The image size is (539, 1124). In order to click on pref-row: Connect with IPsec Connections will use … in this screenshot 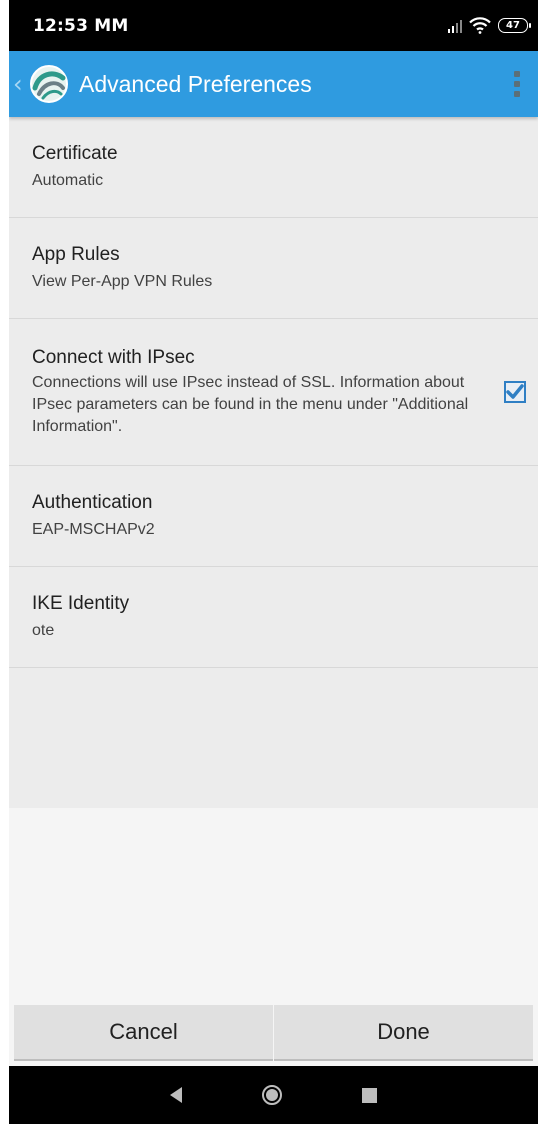, I will do `click(279, 392)`.